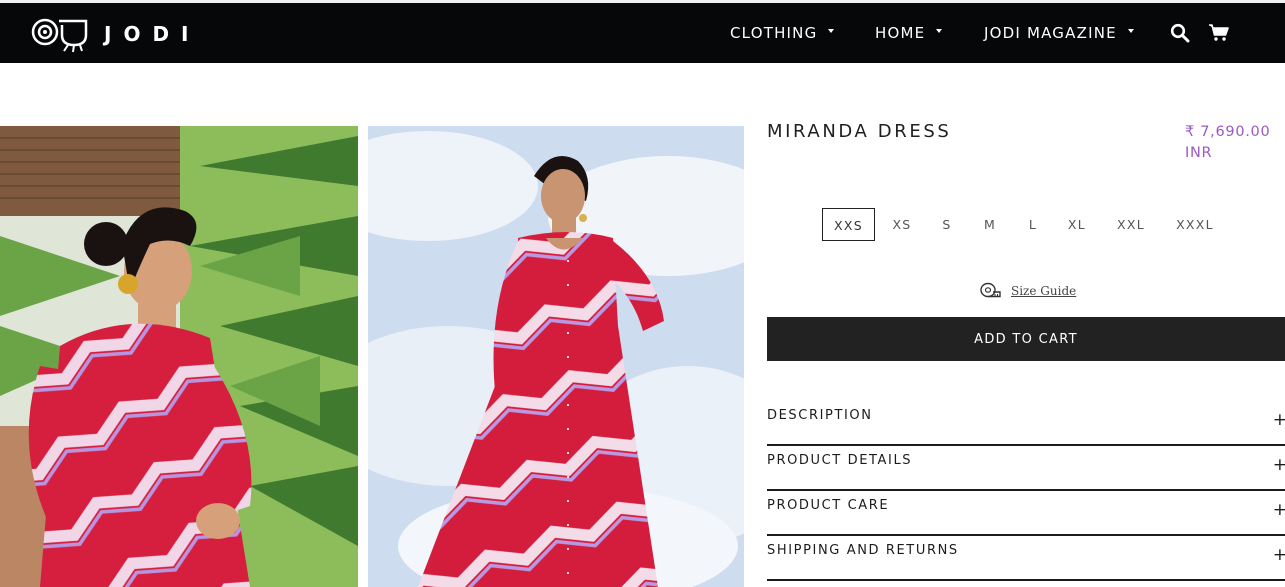  I want to click on size-guide-label: Size Guide, so click(1044, 291).